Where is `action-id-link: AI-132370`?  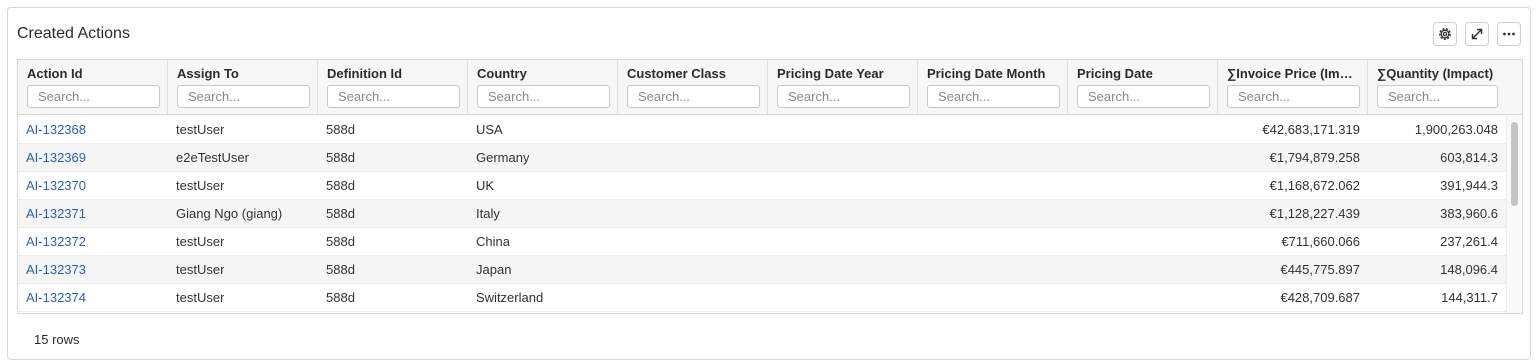 action-id-link: AI-132370 is located at coordinates (56, 186).